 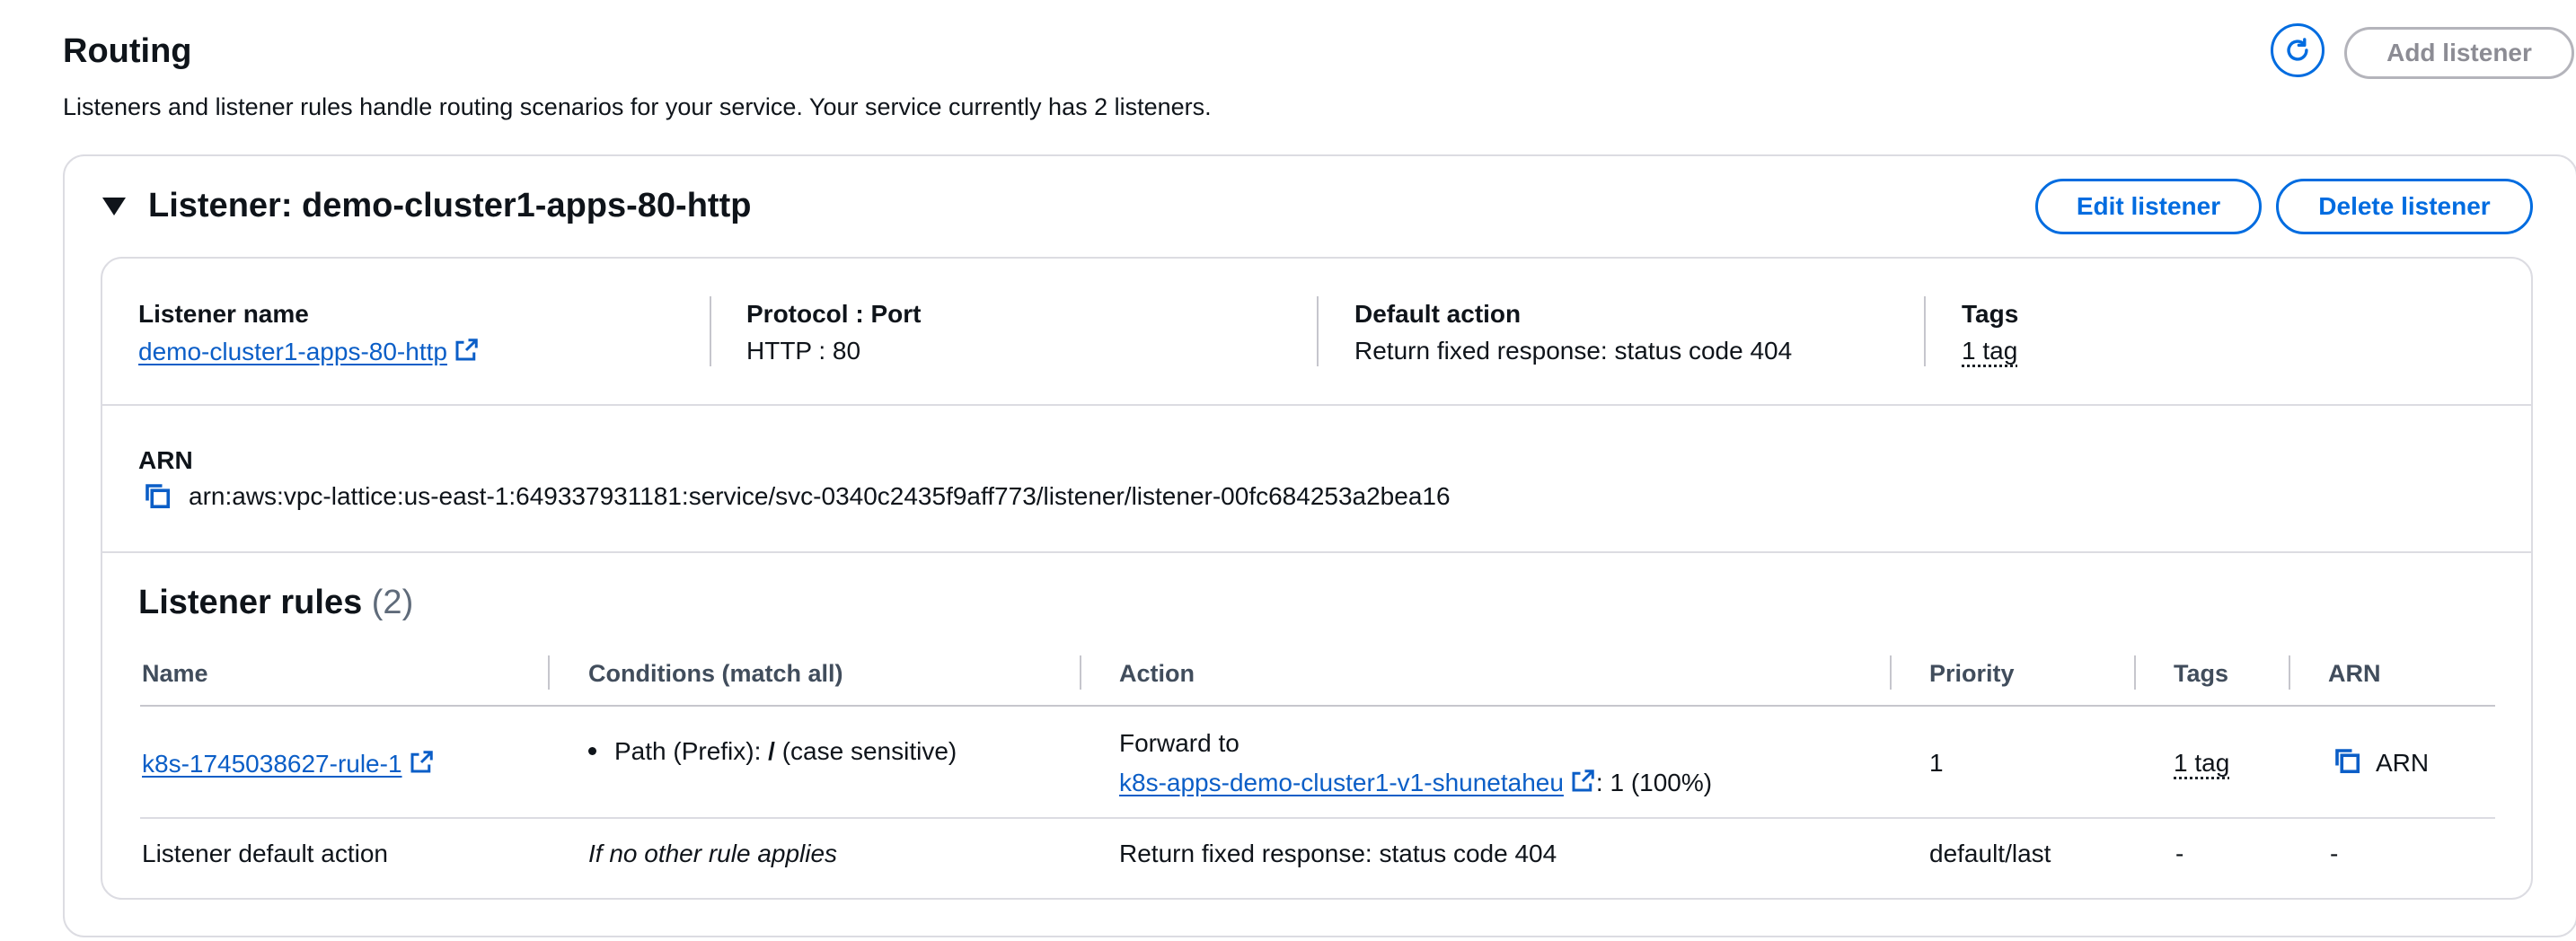 I want to click on default-rule-arn: -, so click(x=2334, y=853).